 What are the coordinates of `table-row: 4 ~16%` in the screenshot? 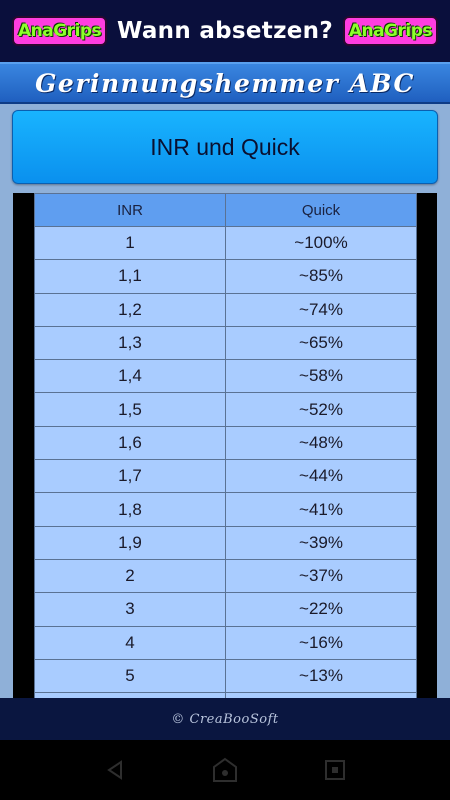 It's located at (225, 642).